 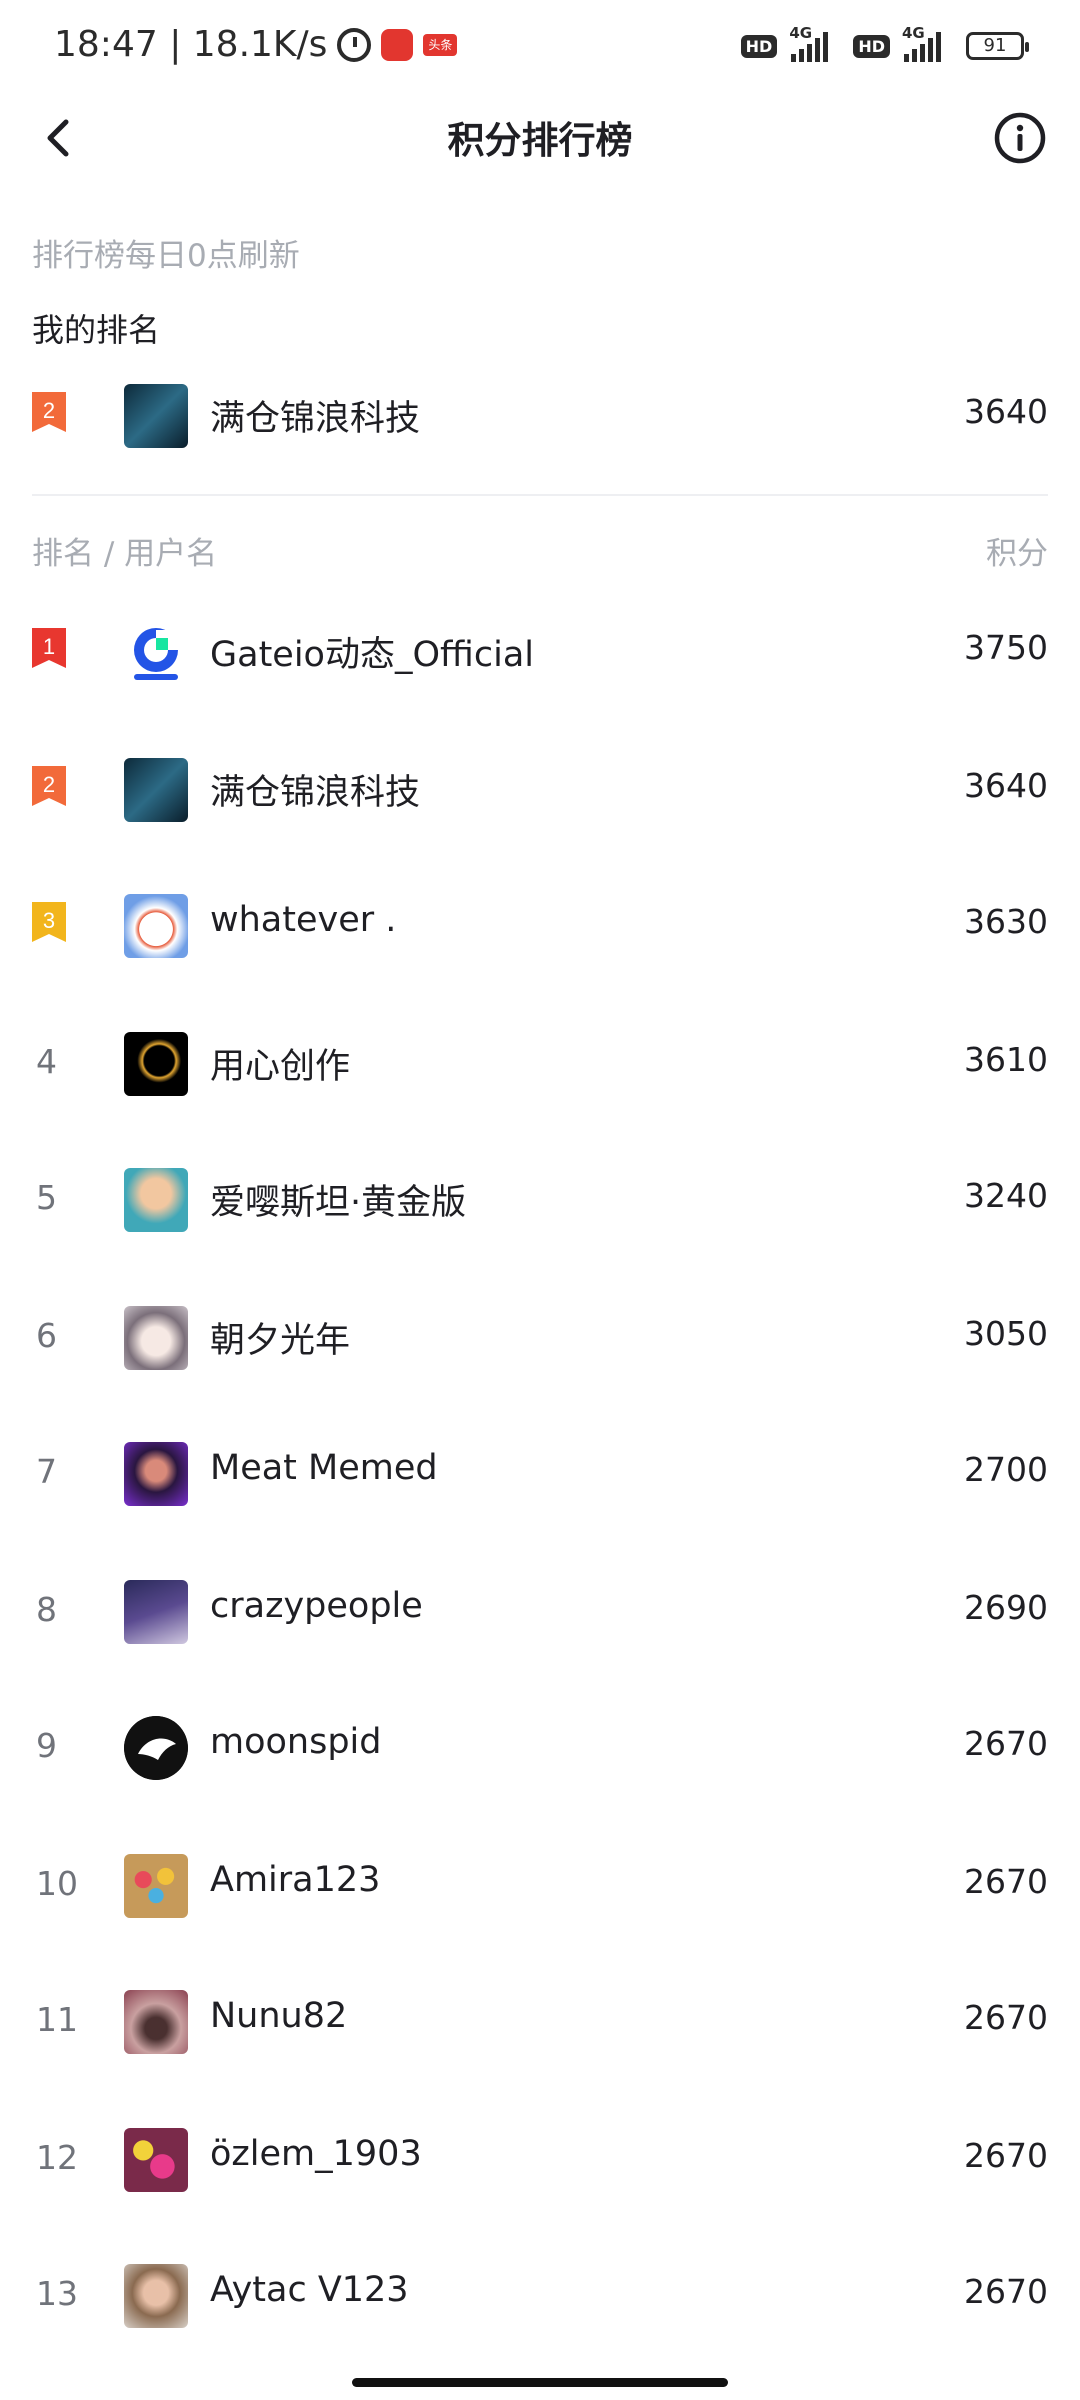 I want to click on gate-logo-icon, so click(x=156, y=654).